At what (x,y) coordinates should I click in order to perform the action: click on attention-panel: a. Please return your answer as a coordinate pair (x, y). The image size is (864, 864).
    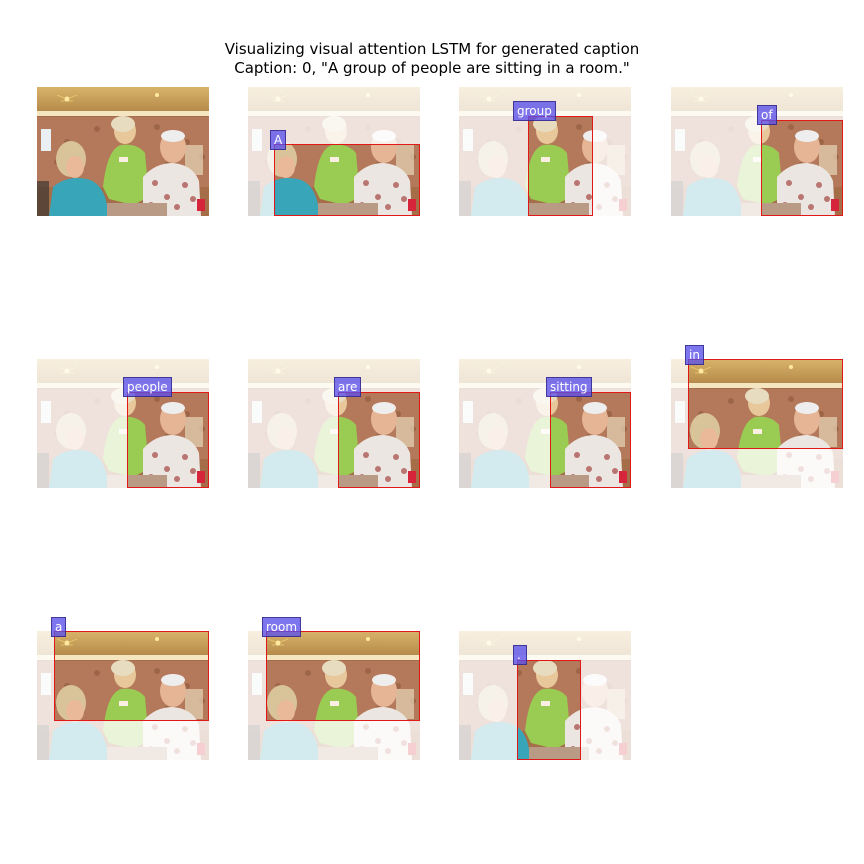
    Looking at the image, I should click on (123, 688).